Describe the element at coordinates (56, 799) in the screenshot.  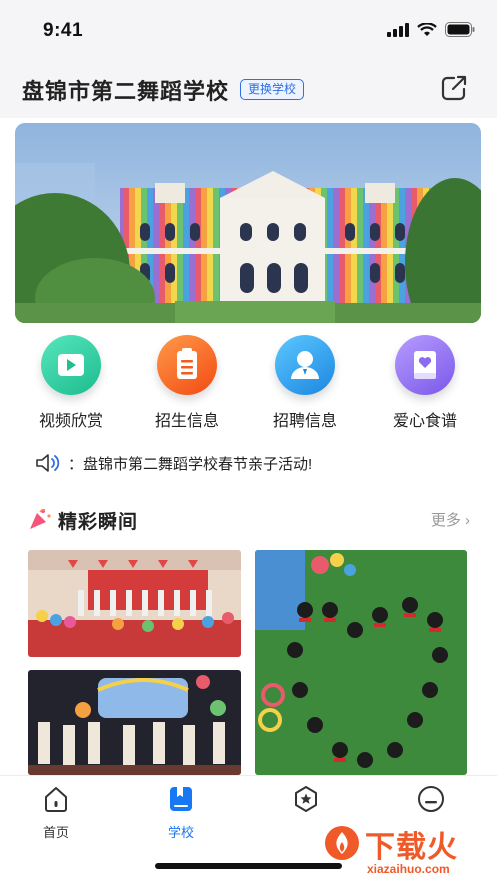
I see `home-icon` at that location.